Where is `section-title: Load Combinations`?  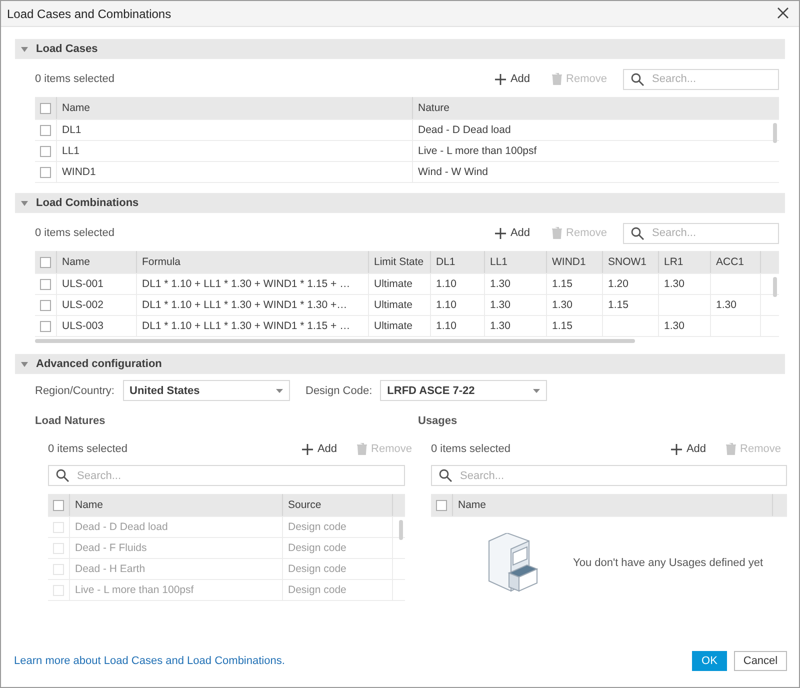 section-title: Load Combinations is located at coordinates (87, 203).